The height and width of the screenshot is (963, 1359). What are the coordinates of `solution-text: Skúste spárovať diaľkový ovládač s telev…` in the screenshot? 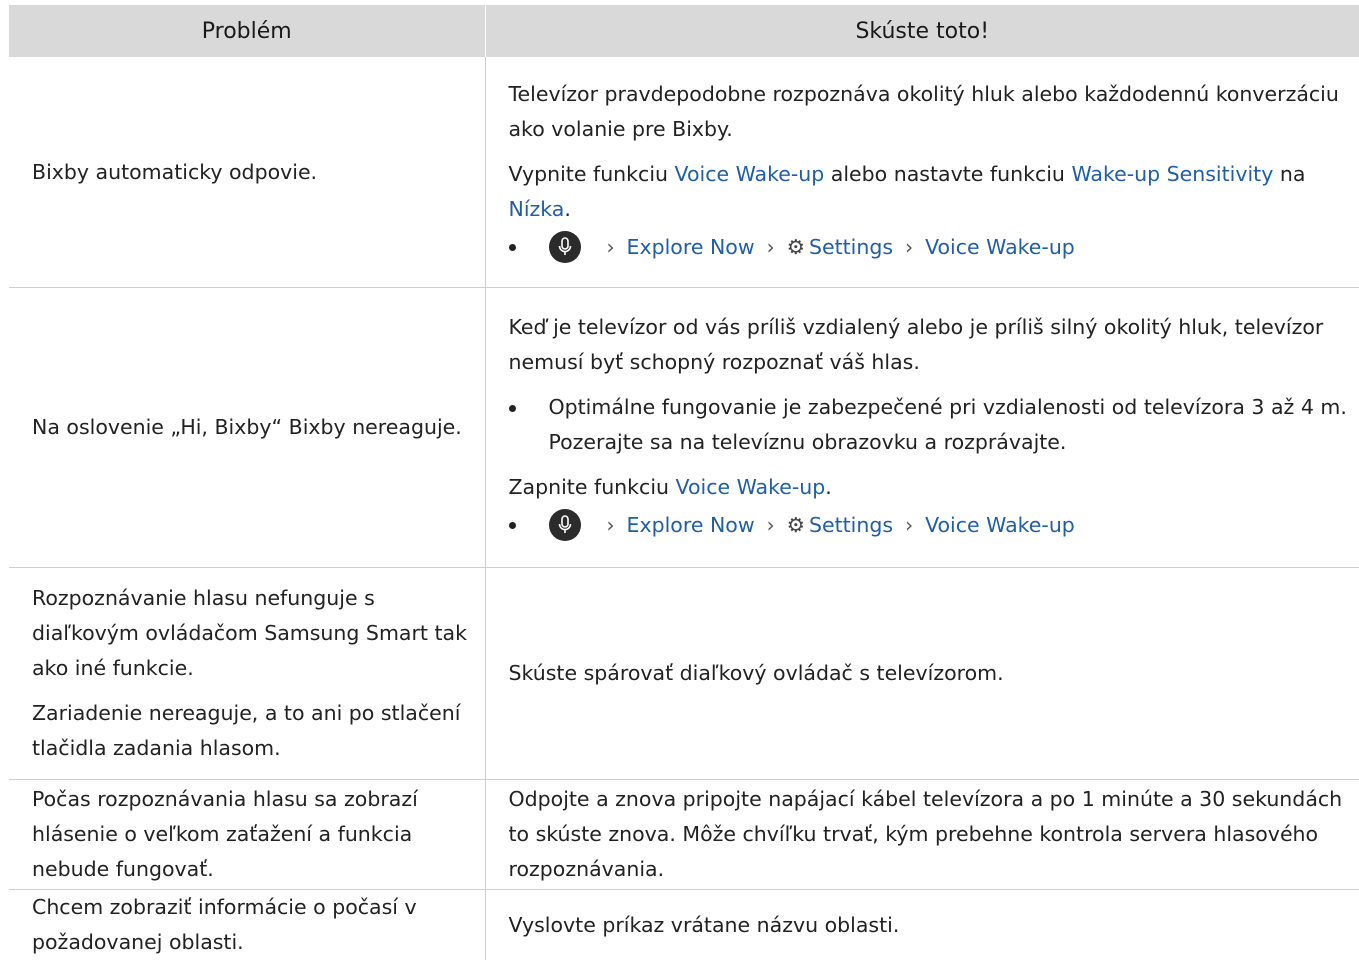 It's located at (756, 673).